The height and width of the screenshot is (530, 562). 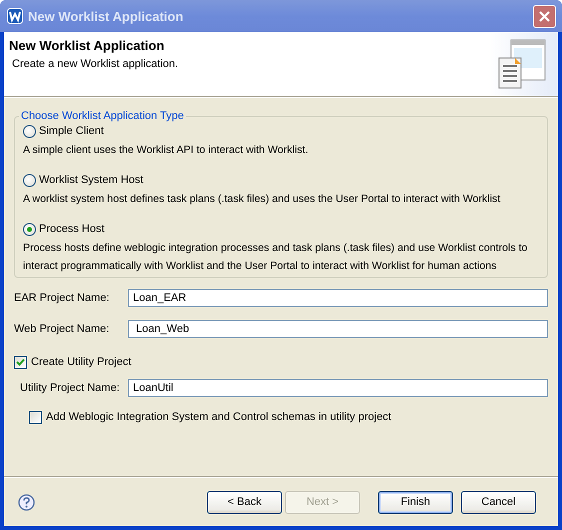 I want to click on radio-label: Simple Client, so click(x=71, y=131).